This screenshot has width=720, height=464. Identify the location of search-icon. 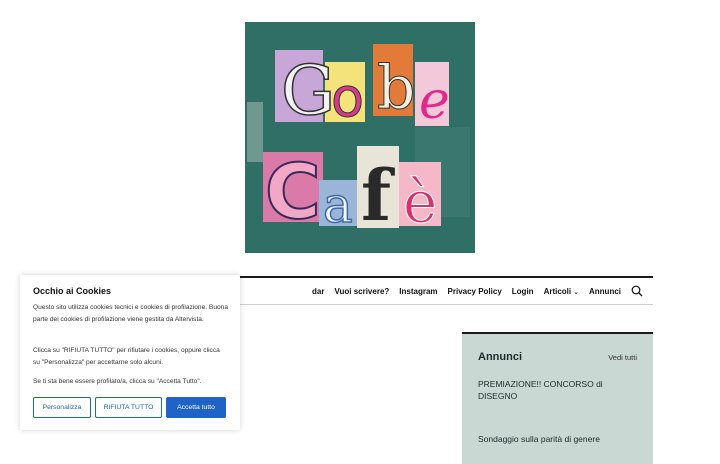
(637, 291).